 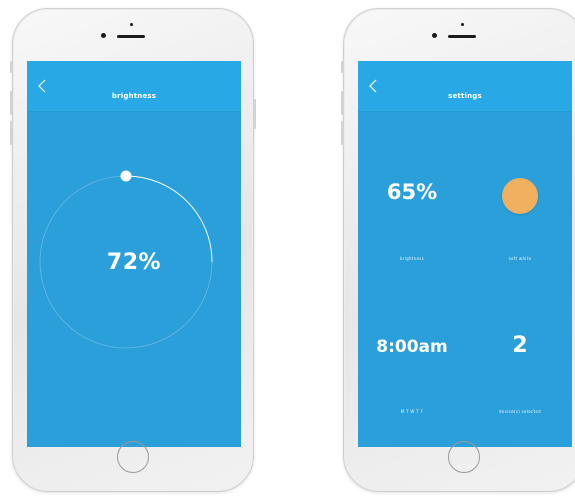 What do you see at coordinates (465, 86) in the screenshot?
I see `nav-bar: settings` at bounding box center [465, 86].